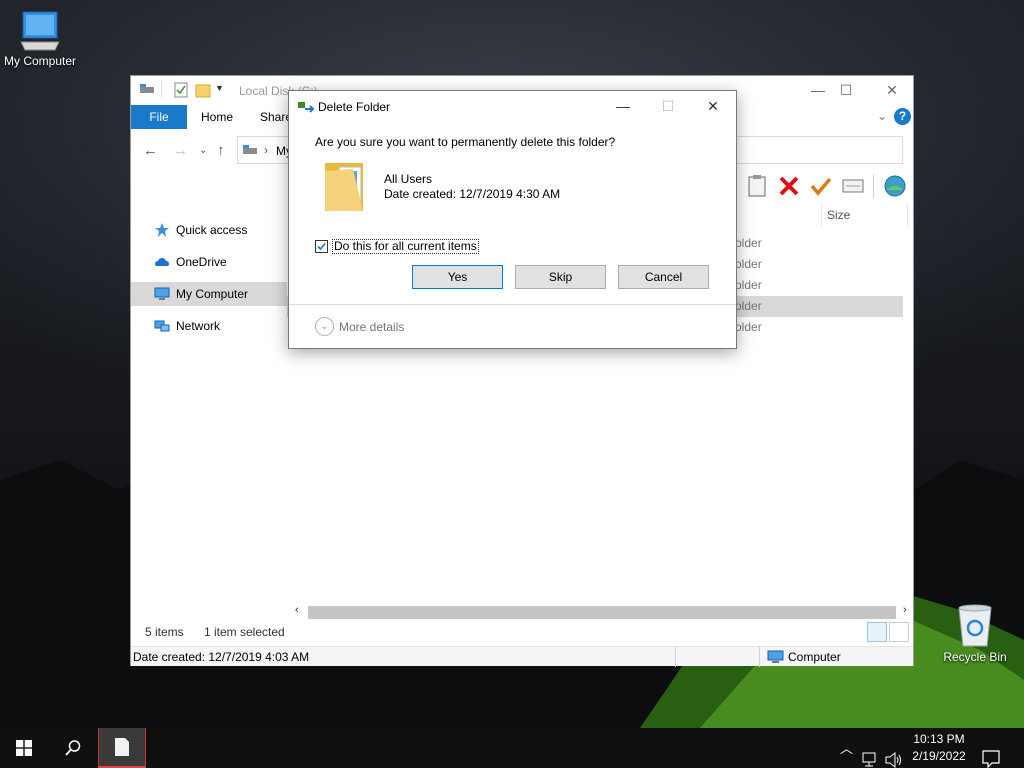 This screenshot has width=1024, height=768. Describe the element at coordinates (853, 186) in the screenshot. I see `rename-icon` at that location.